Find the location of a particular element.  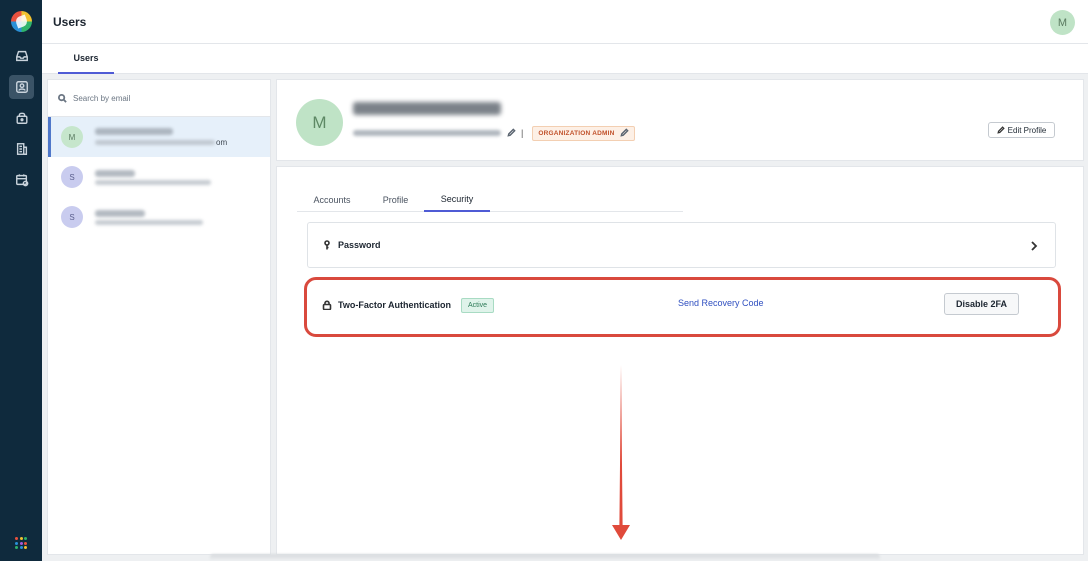

profile-name-redacted is located at coordinates (427, 108).